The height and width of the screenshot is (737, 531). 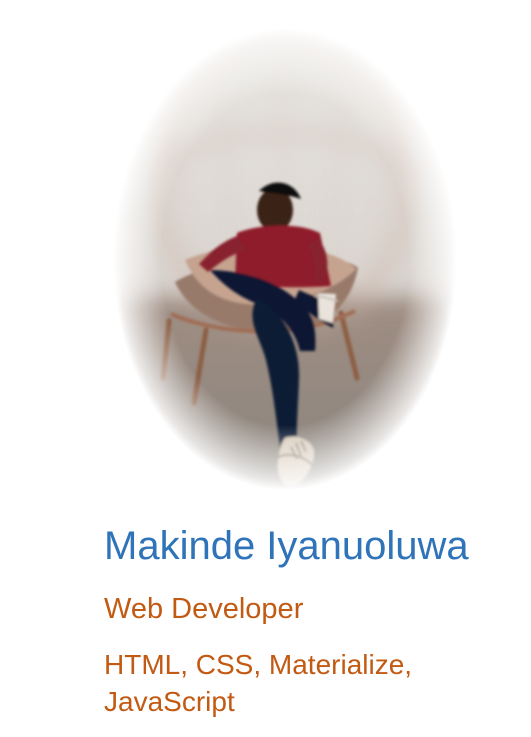 I want to click on profile-name: Makinde Iyanuoluwa, so click(x=286, y=546).